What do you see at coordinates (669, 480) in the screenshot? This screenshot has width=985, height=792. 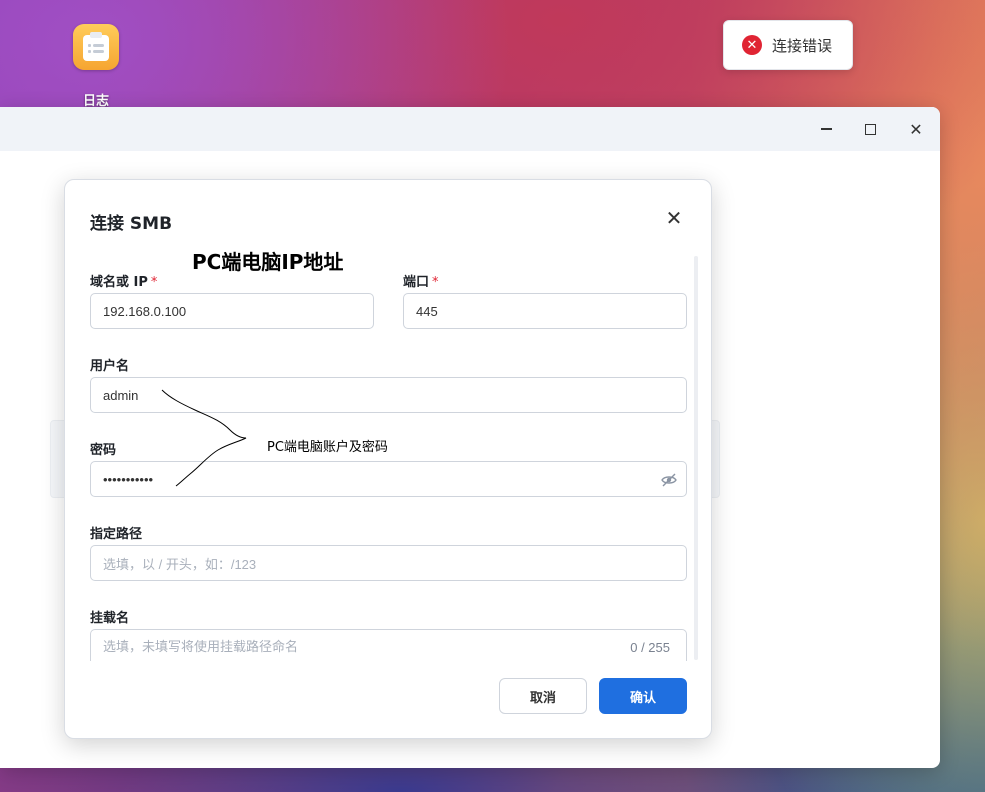 I see `eye-off-icon` at bounding box center [669, 480].